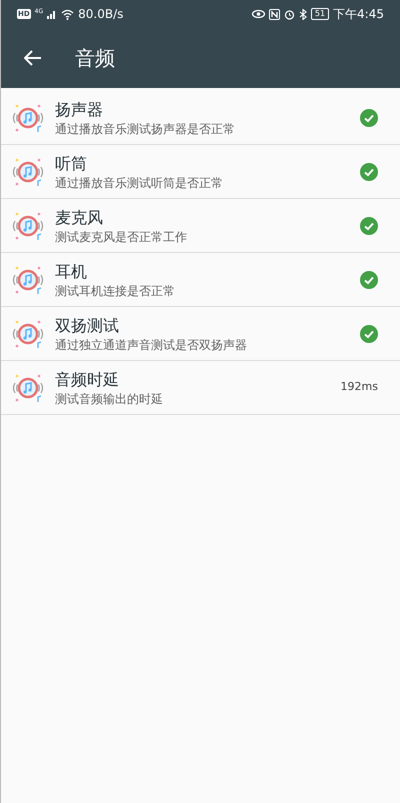 Image resolution: width=400 pixels, height=803 pixels. Describe the element at coordinates (200, 388) in the screenshot. I see `test-list-item: 音频时延 测试音频输出的时延 192ms` at that location.